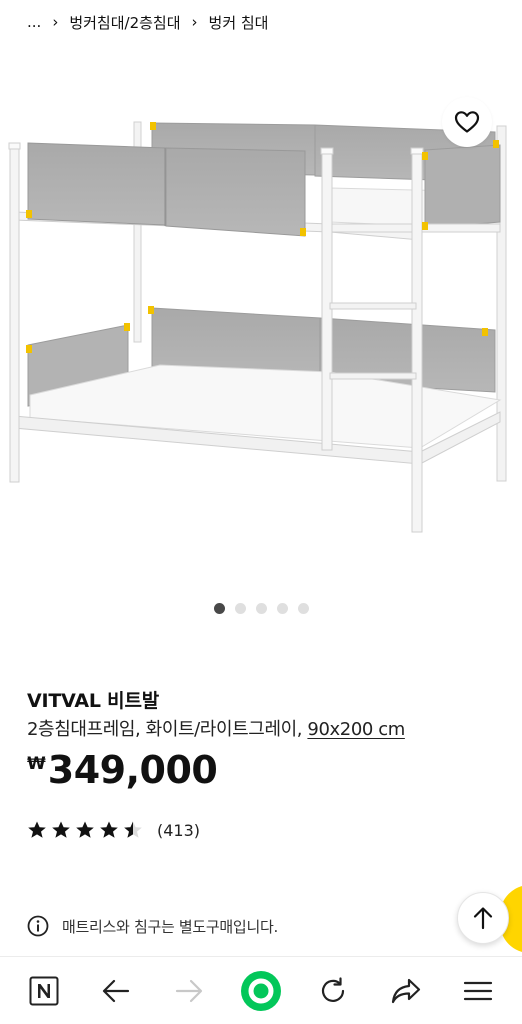  What do you see at coordinates (93, 701) in the screenshot?
I see `product-name: VITVAL 비트발` at bounding box center [93, 701].